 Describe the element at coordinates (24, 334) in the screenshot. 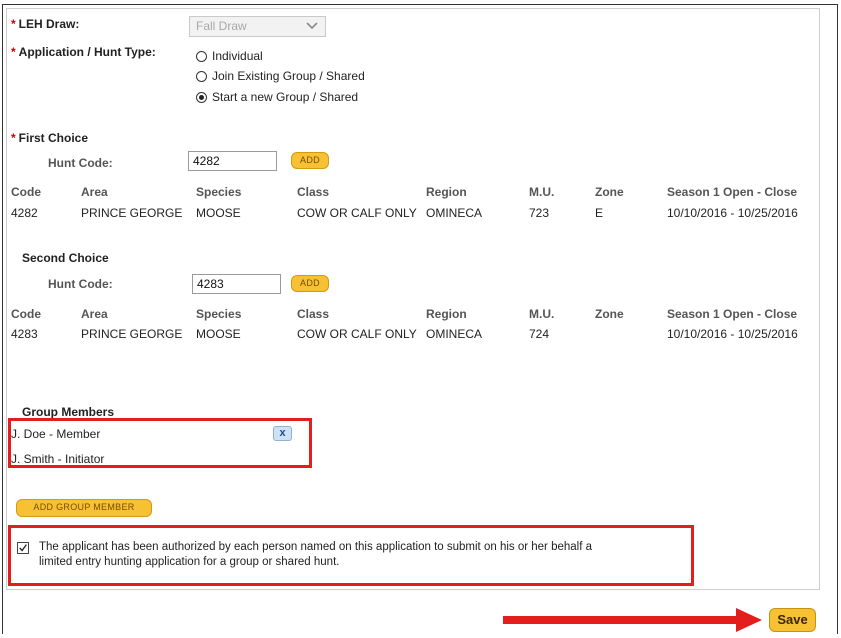

I see `cell-code: 4283` at that location.